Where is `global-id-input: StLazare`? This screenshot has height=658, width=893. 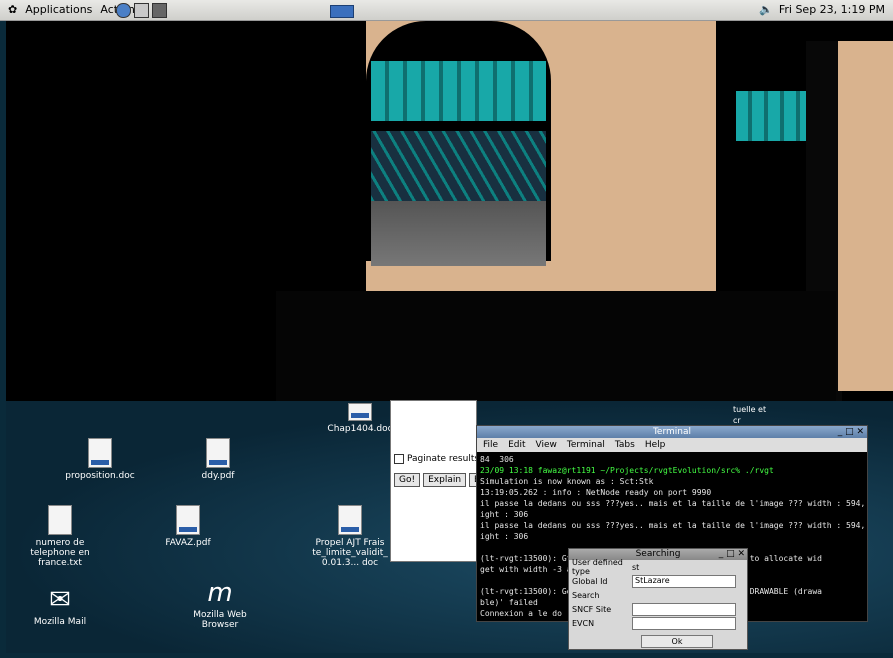 global-id-input: StLazare is located at coordinates (684, 581).